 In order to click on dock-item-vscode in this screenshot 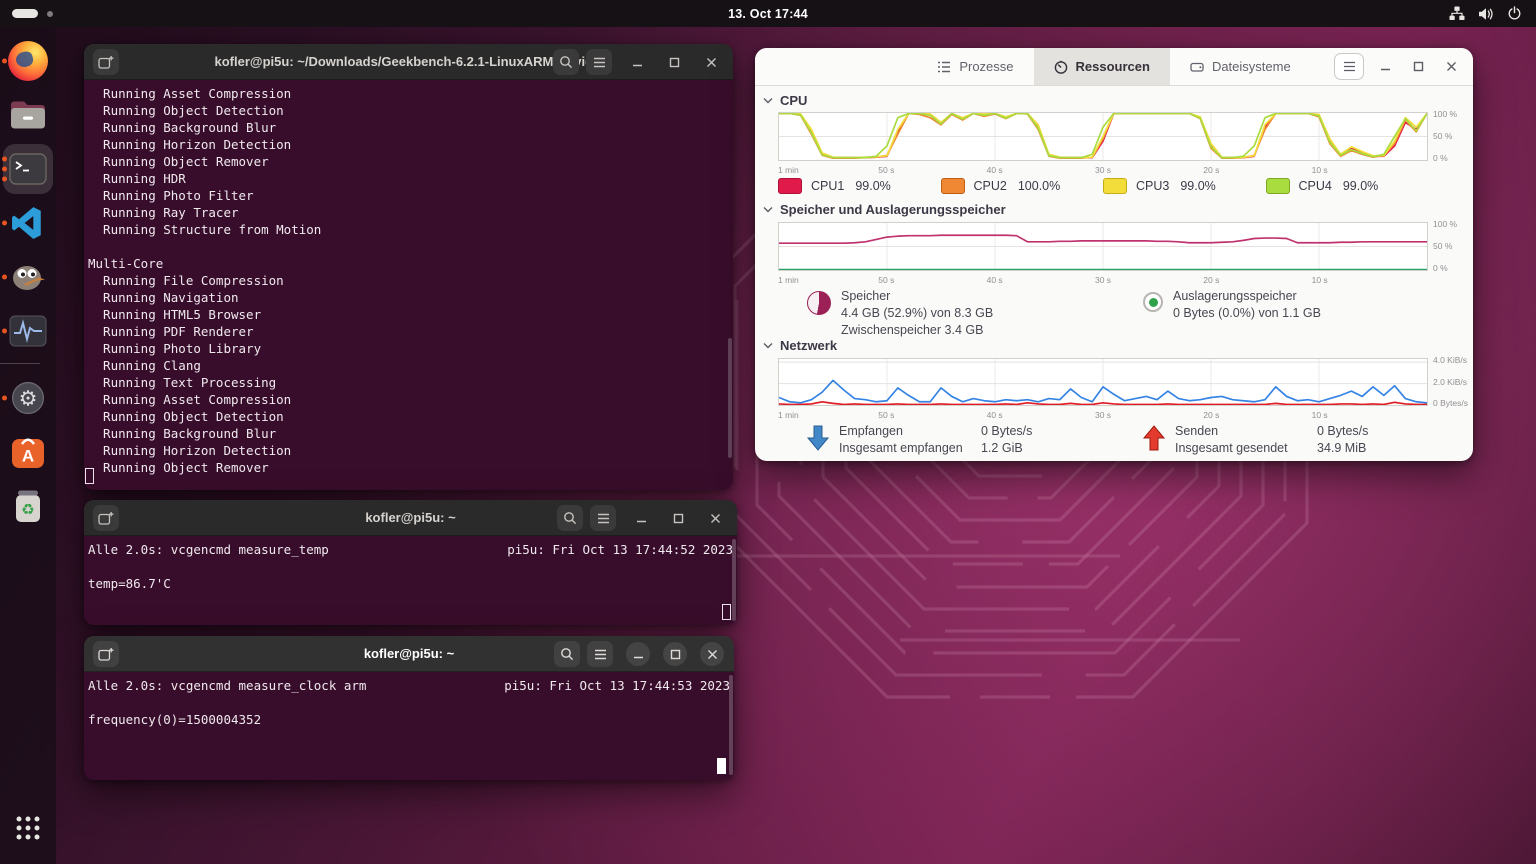, I will do `click(28, 223)`.